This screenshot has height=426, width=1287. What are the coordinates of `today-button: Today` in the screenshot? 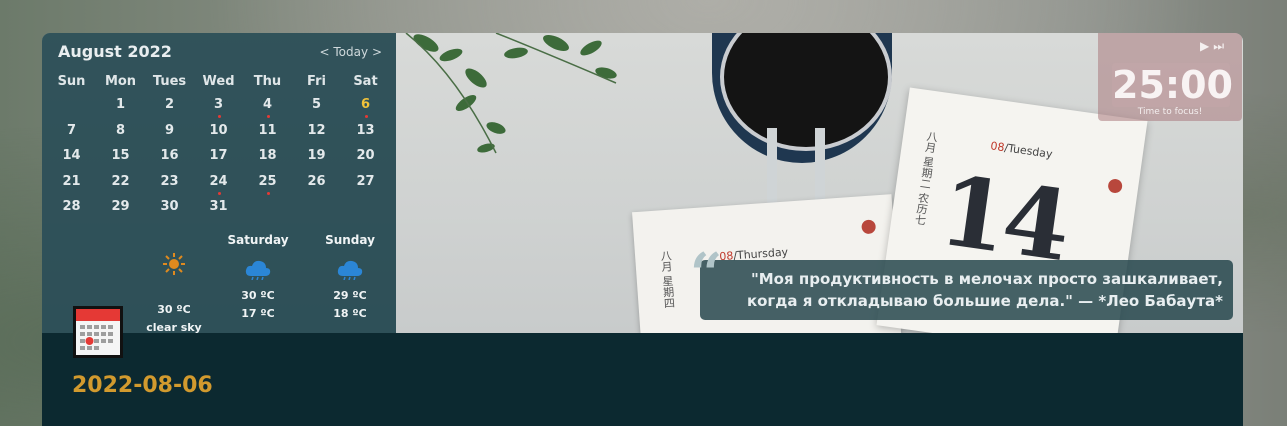 It's located at (350, 52).